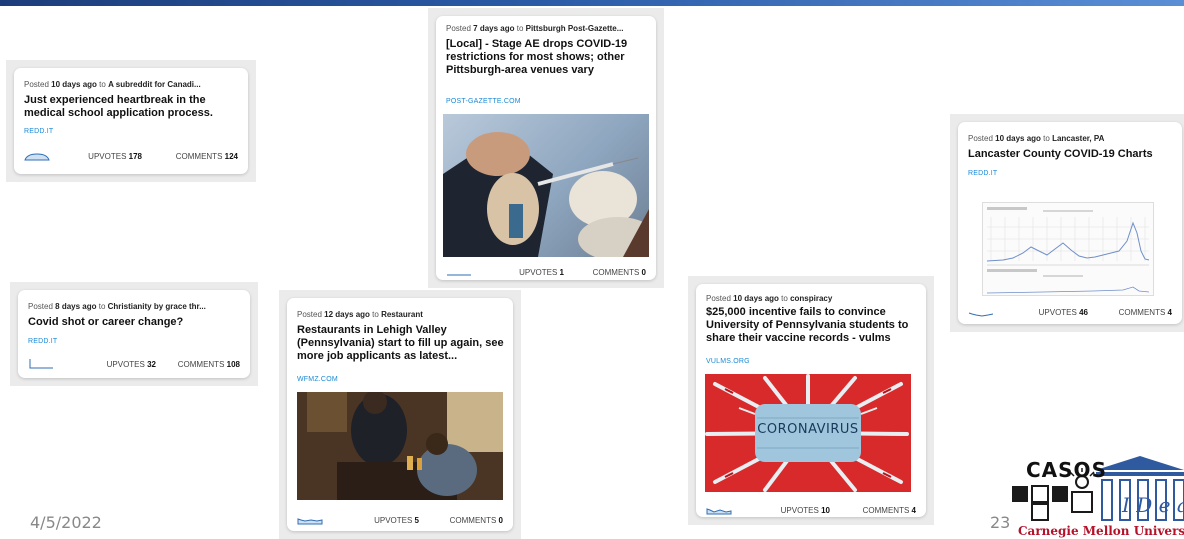 This screenshot has height=539, width=1184. What do you see at coordinates (808, 429) in the screenshot?
I see `coronavirus-image-text: CORONAVIRUS` at bounding box center [808, 429].